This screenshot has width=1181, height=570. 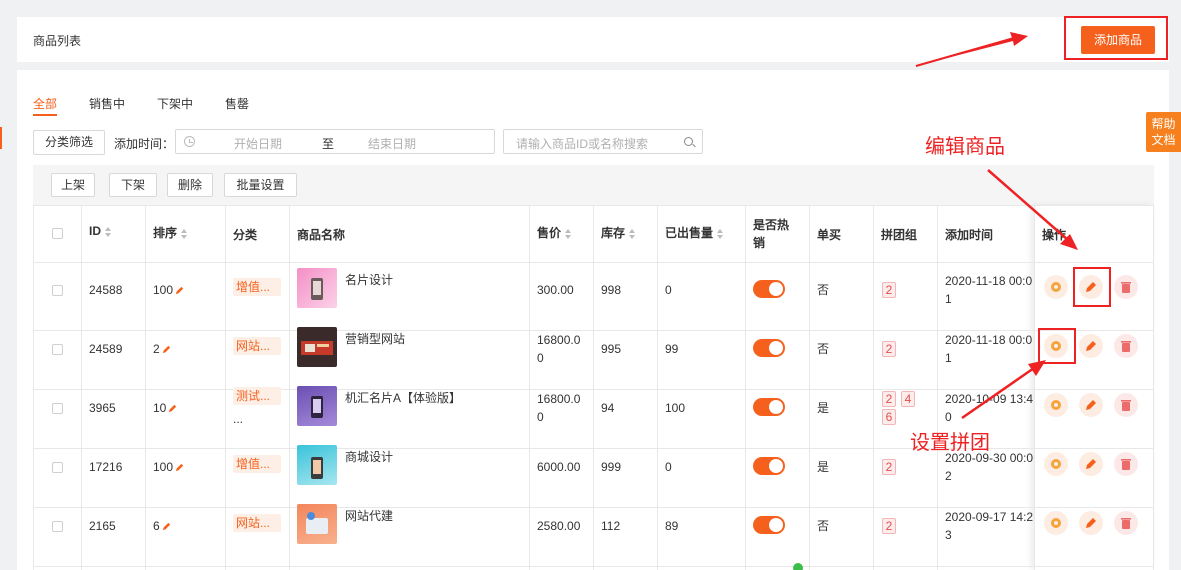 I want to click on row-price: 6000.00, so click(x=559, y=467).